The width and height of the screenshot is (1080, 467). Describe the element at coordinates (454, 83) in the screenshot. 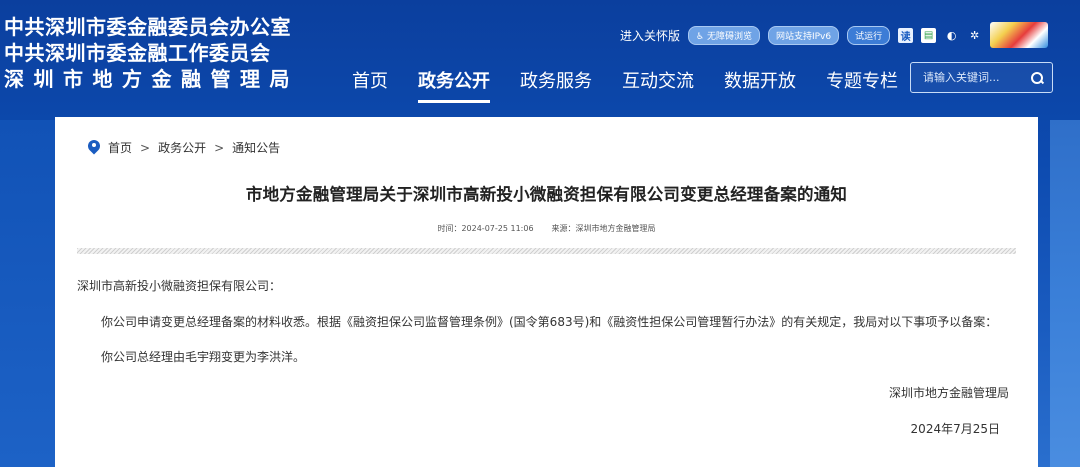

I see `nav-item-gov-affairs: 政务公开` at that location.